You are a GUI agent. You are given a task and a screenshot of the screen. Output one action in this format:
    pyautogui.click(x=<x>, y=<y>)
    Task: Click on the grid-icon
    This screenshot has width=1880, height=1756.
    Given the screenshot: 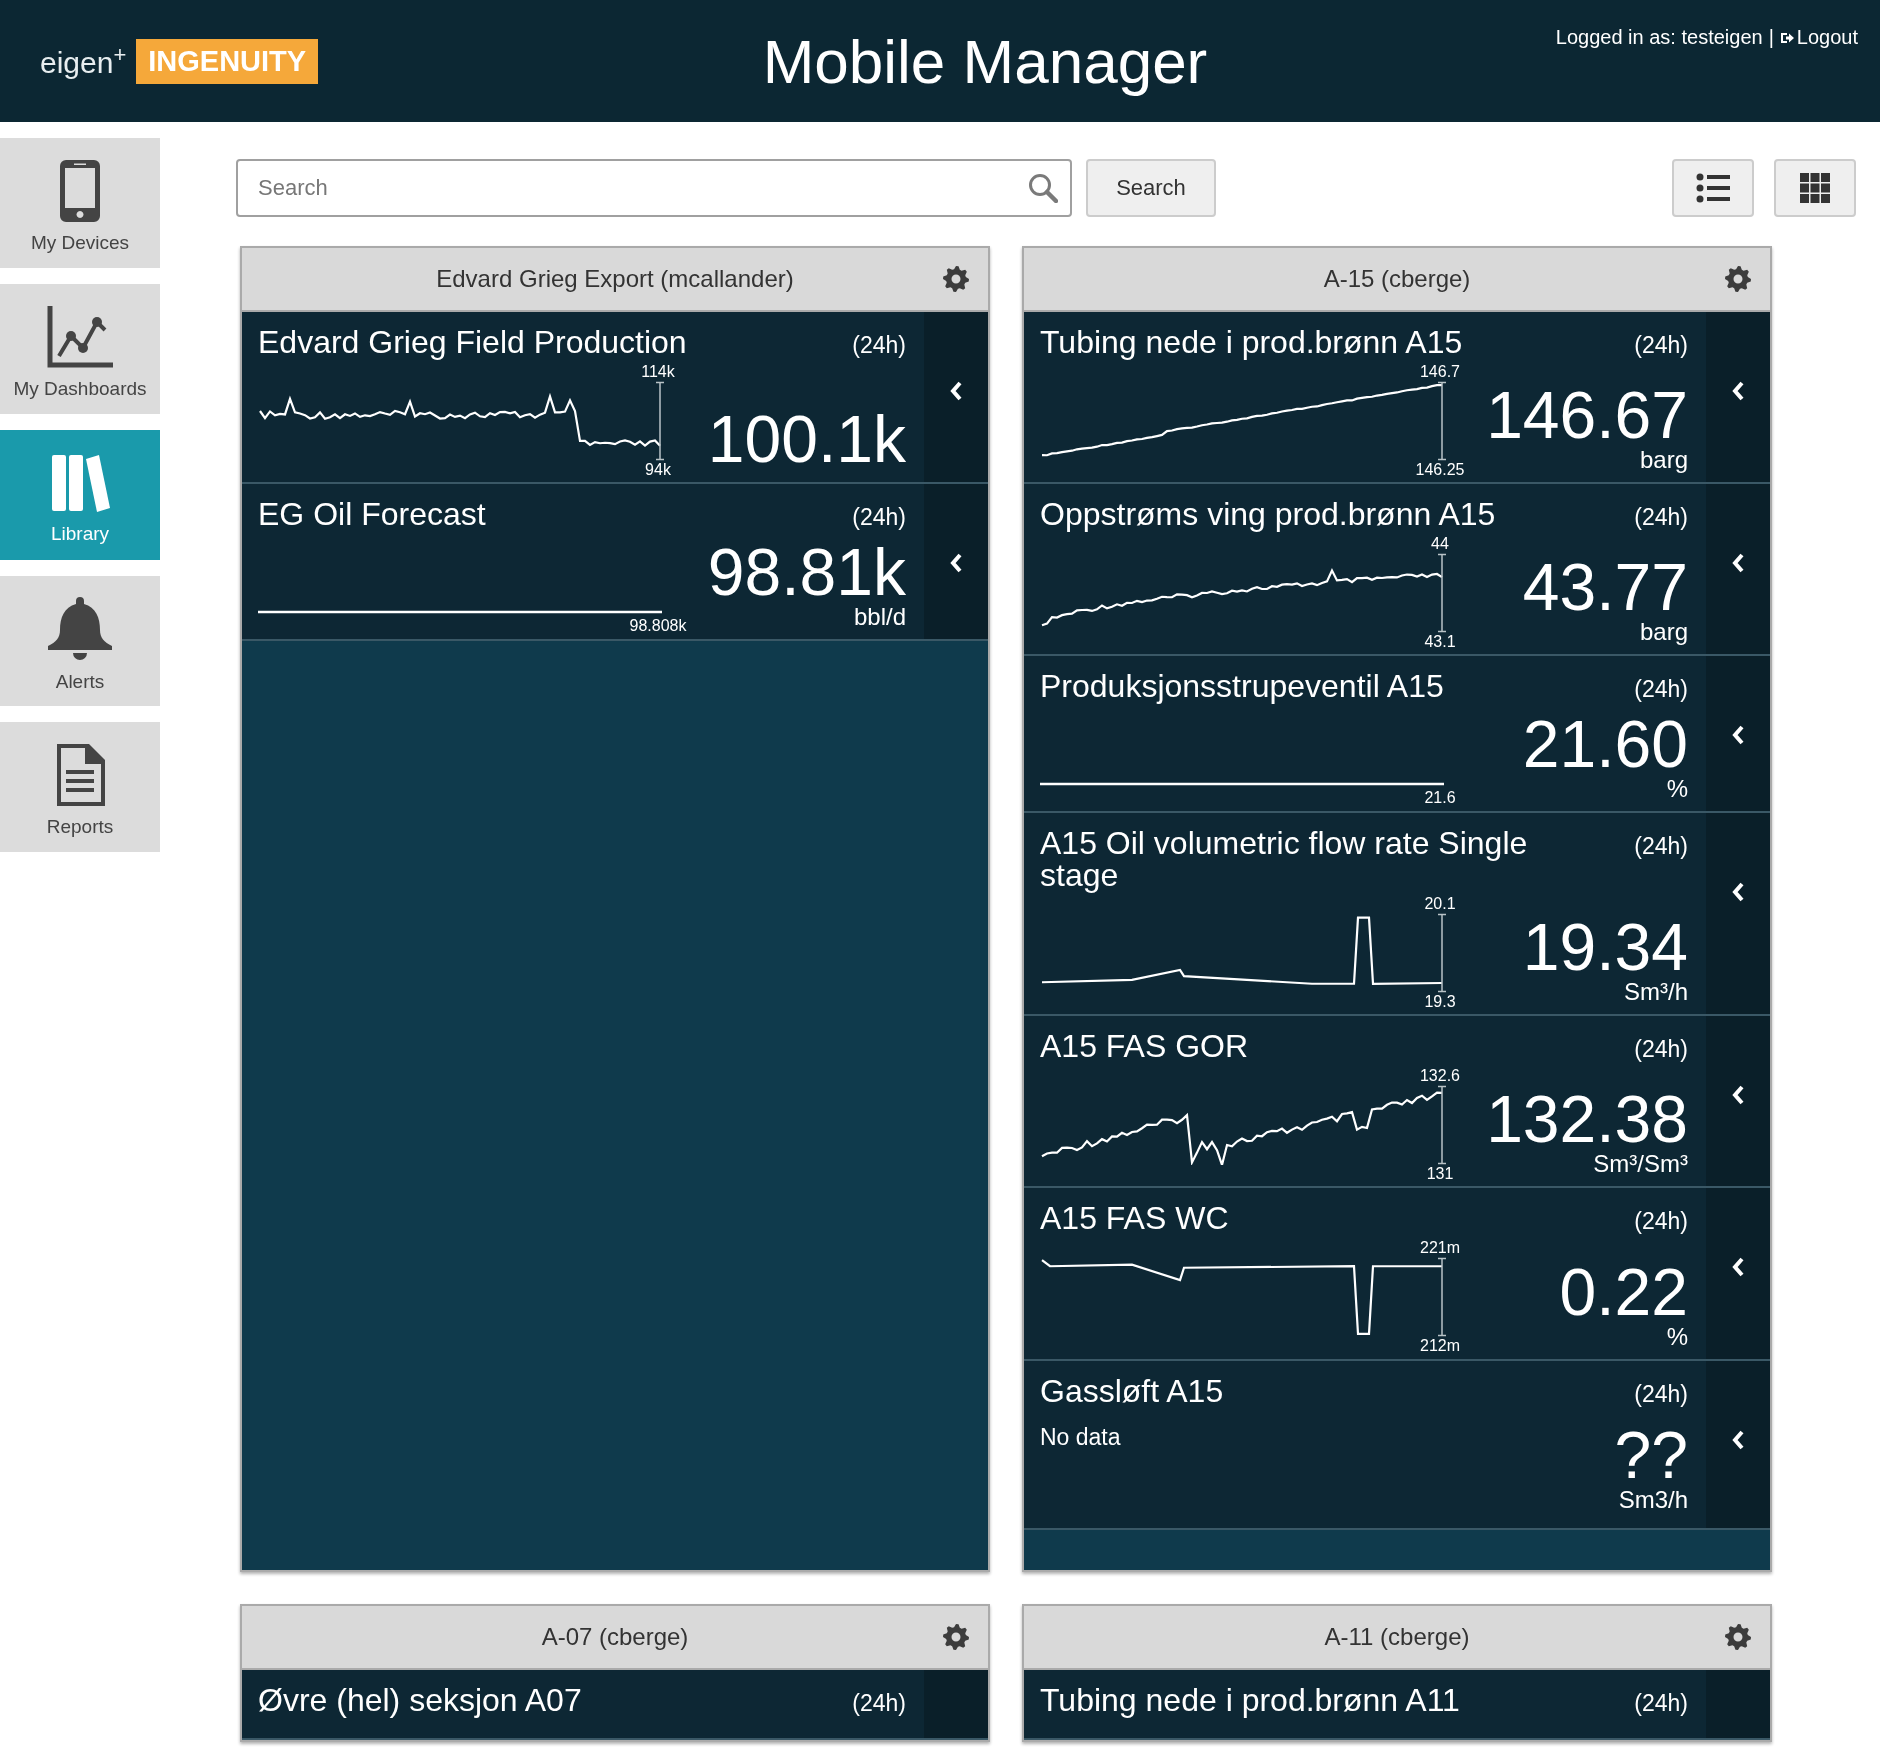 What is the action you would take?
    pyautogui.click(x=1815, y=188)
    